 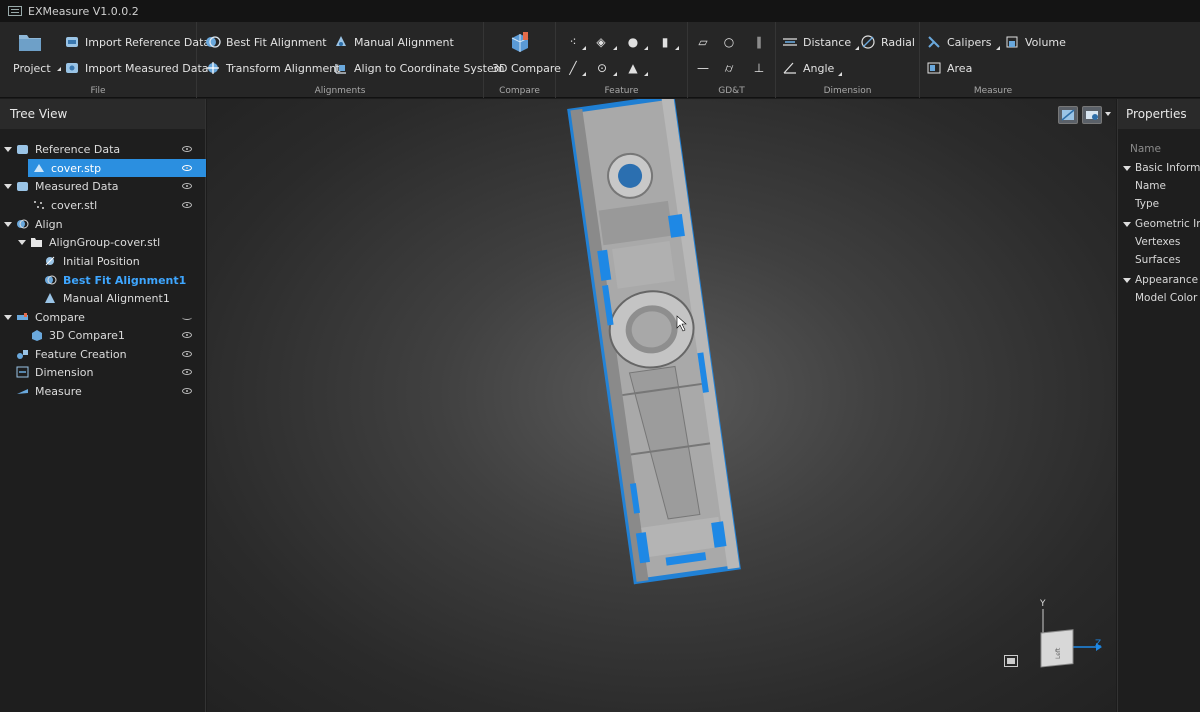 I want to click on align-coordinate-system-button: Align to Coordinate System, so click(x=418, y=68).